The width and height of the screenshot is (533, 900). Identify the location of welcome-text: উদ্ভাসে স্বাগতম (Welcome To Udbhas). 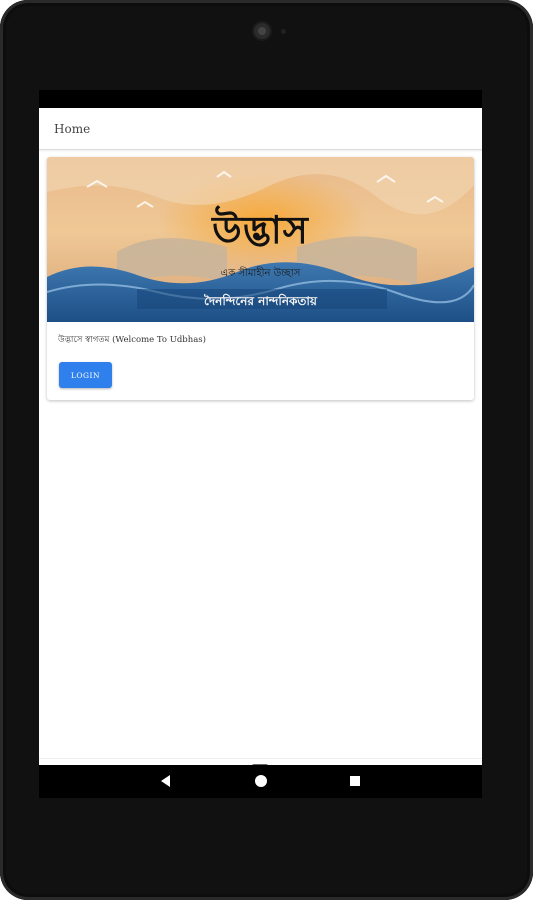
(132, 340).